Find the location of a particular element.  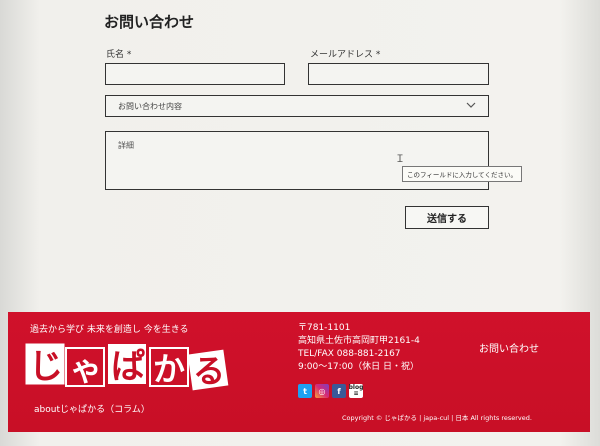

business-hours: 9:00～17:00（休日 日・祝） is located at coordinates (359, 367).